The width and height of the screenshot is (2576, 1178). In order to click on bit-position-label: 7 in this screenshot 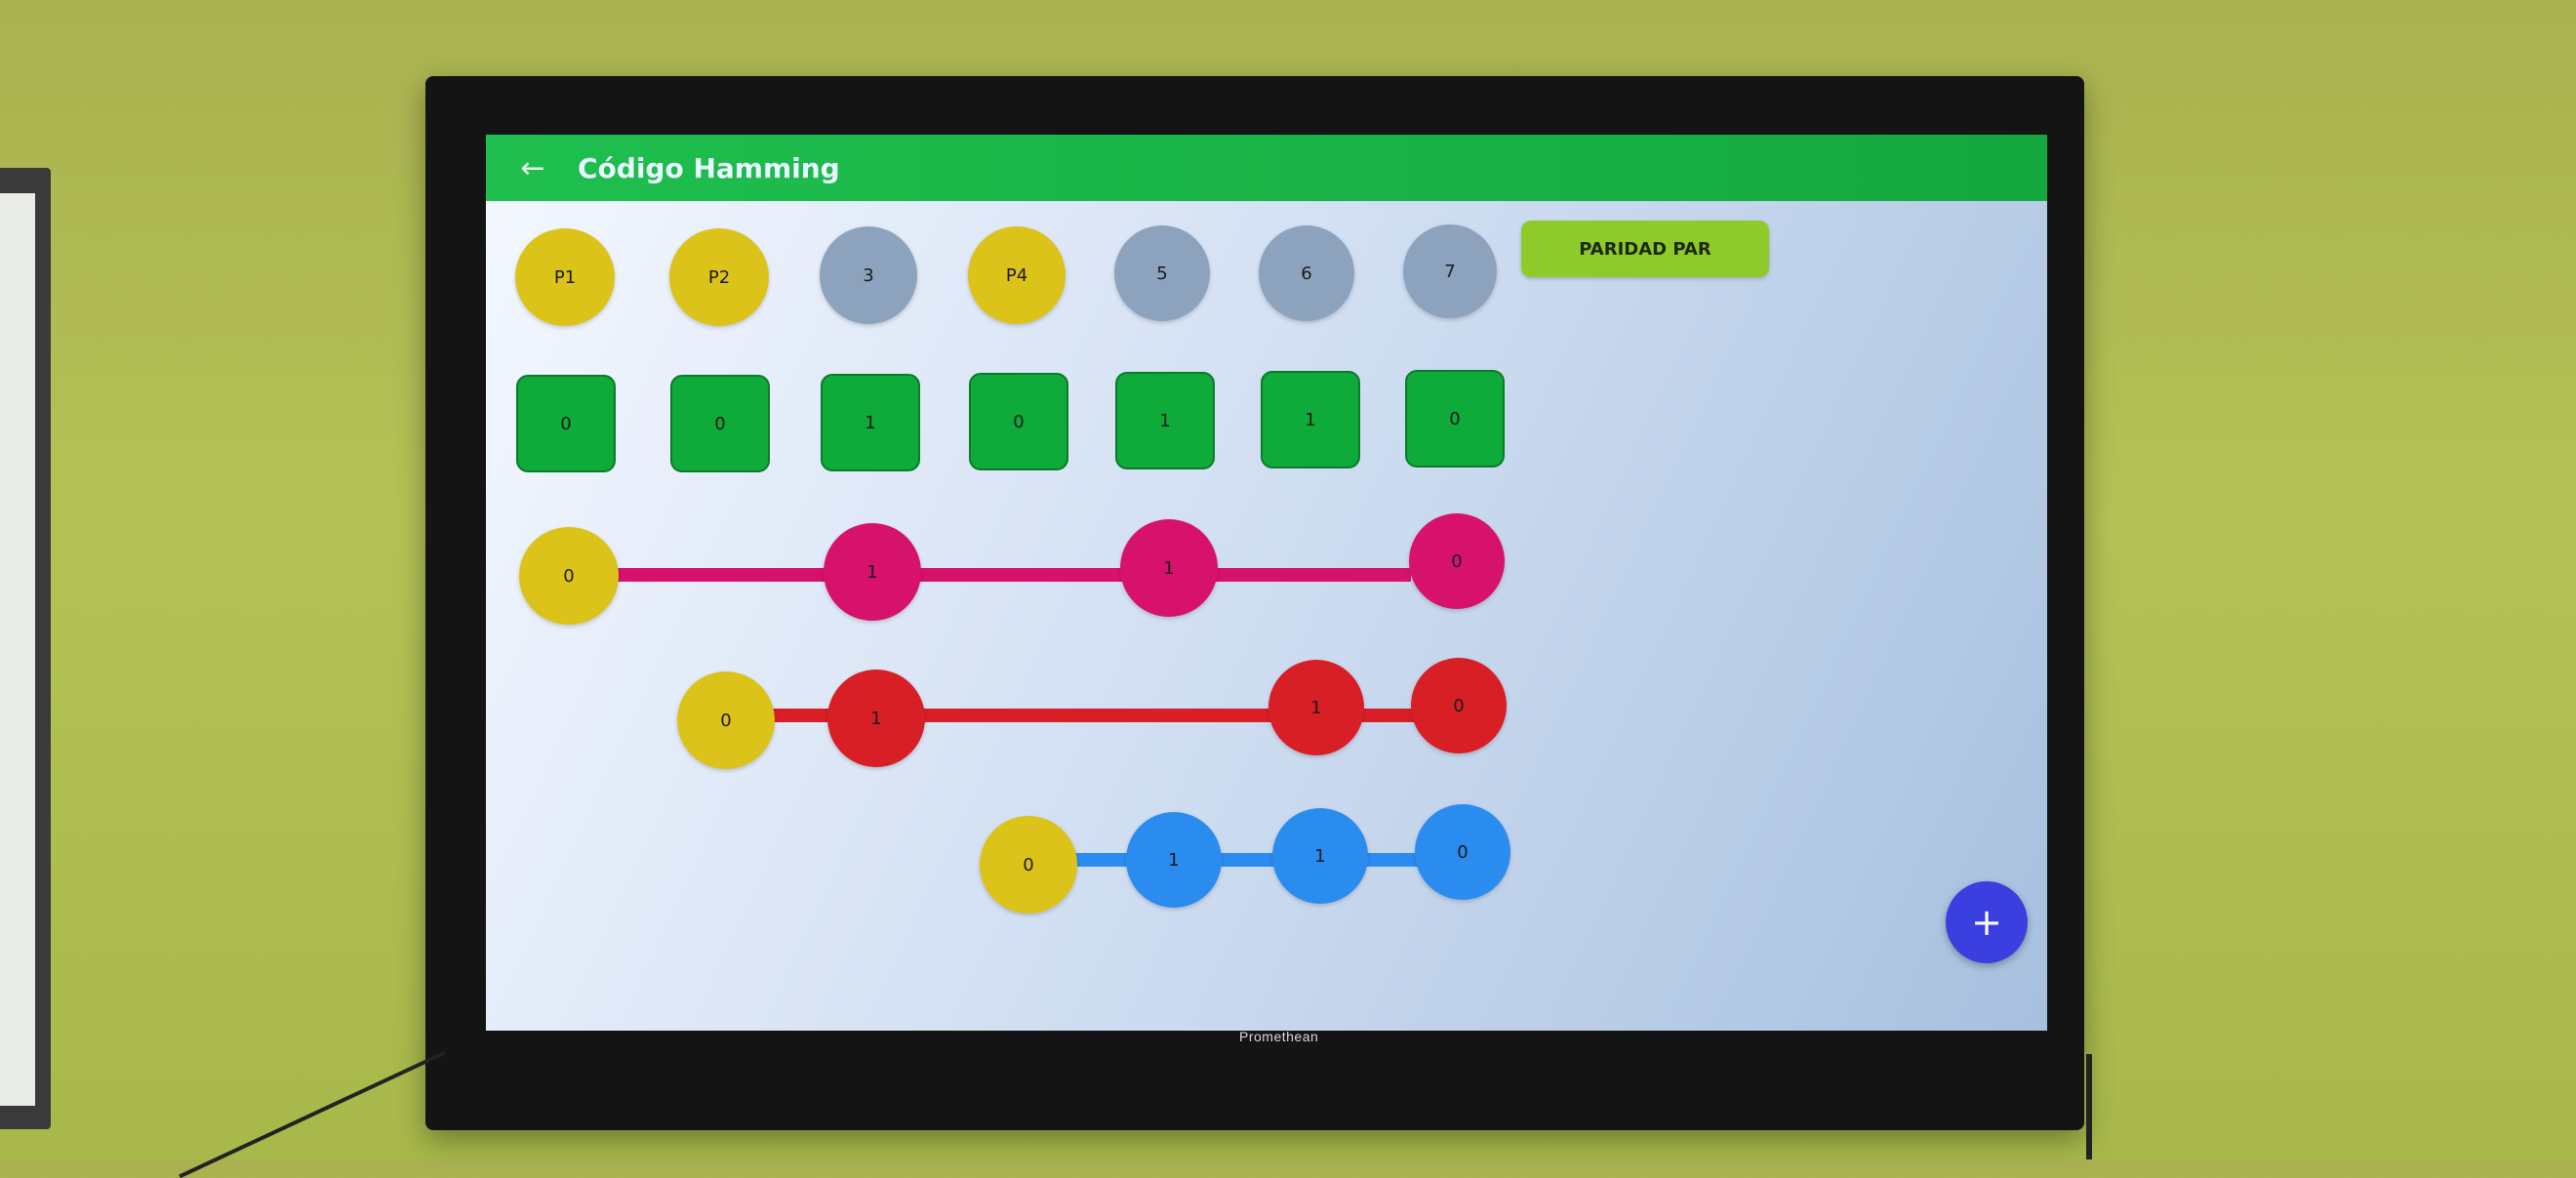, I will do `click(1450, 271)`.